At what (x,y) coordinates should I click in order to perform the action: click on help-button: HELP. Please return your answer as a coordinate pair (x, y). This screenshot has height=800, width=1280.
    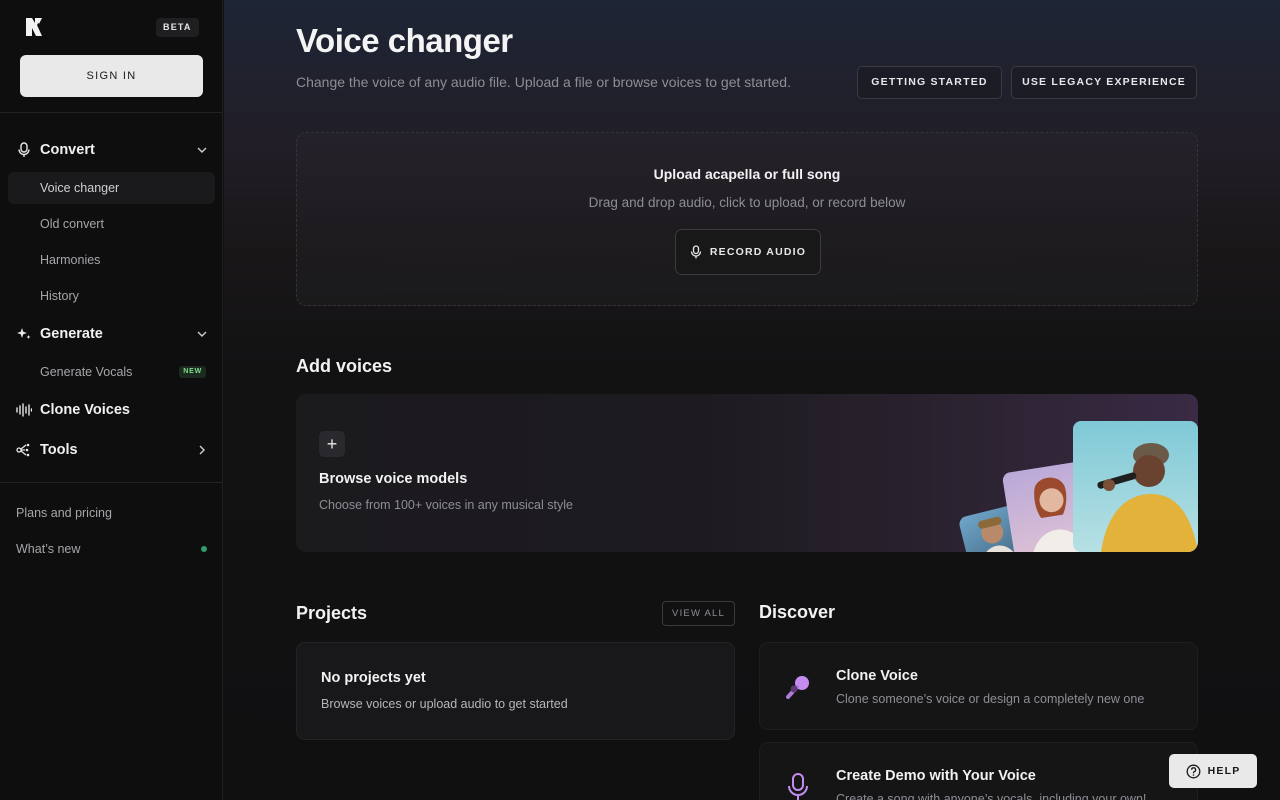
    Looking at the image, I should click on (1213, 771).